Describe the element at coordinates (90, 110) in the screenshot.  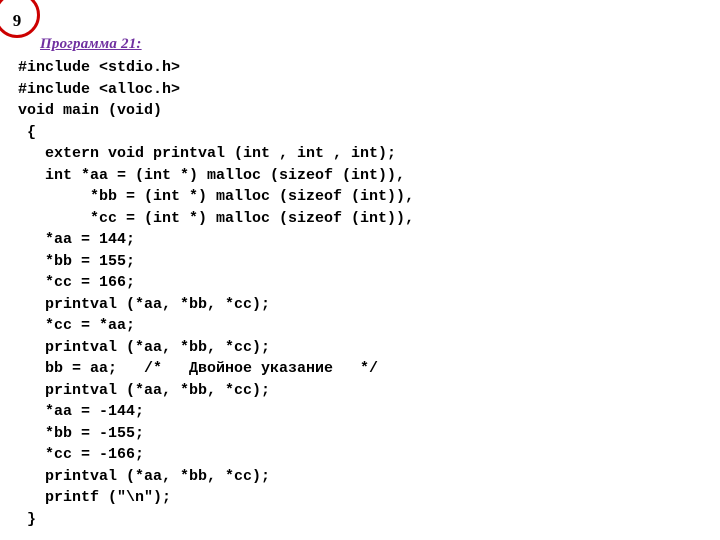
I see `code-line: void main (void)` at that location.